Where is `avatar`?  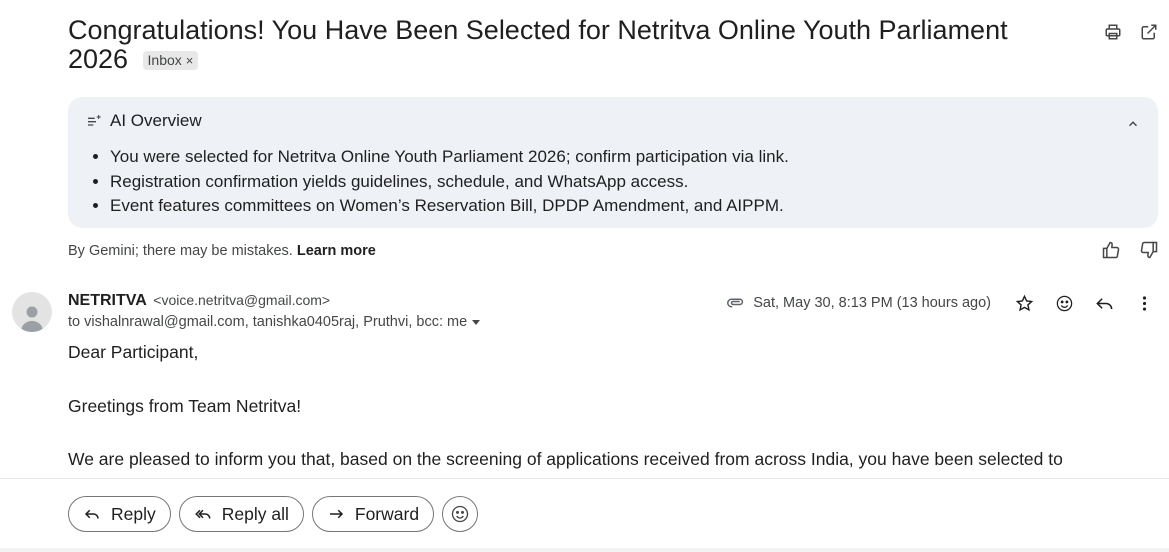
avatar is located at coordinates (32, 312).